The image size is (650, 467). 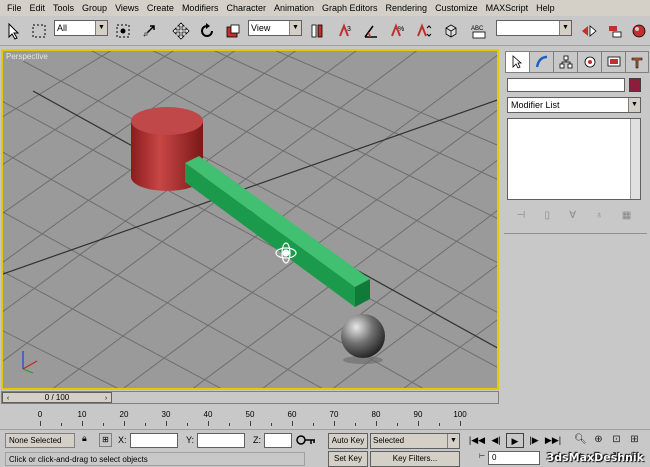 I want to click on next-frame-arrow-icon: ›, so click(x=106, y=398).